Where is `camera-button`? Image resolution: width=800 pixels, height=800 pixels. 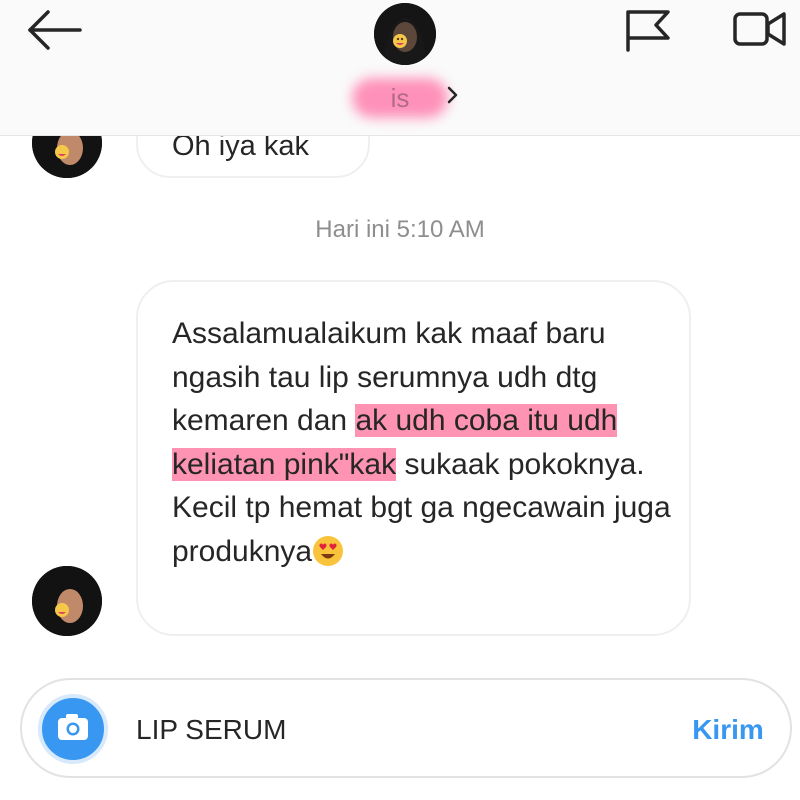
camera-button is located at coordinates (73, 729).